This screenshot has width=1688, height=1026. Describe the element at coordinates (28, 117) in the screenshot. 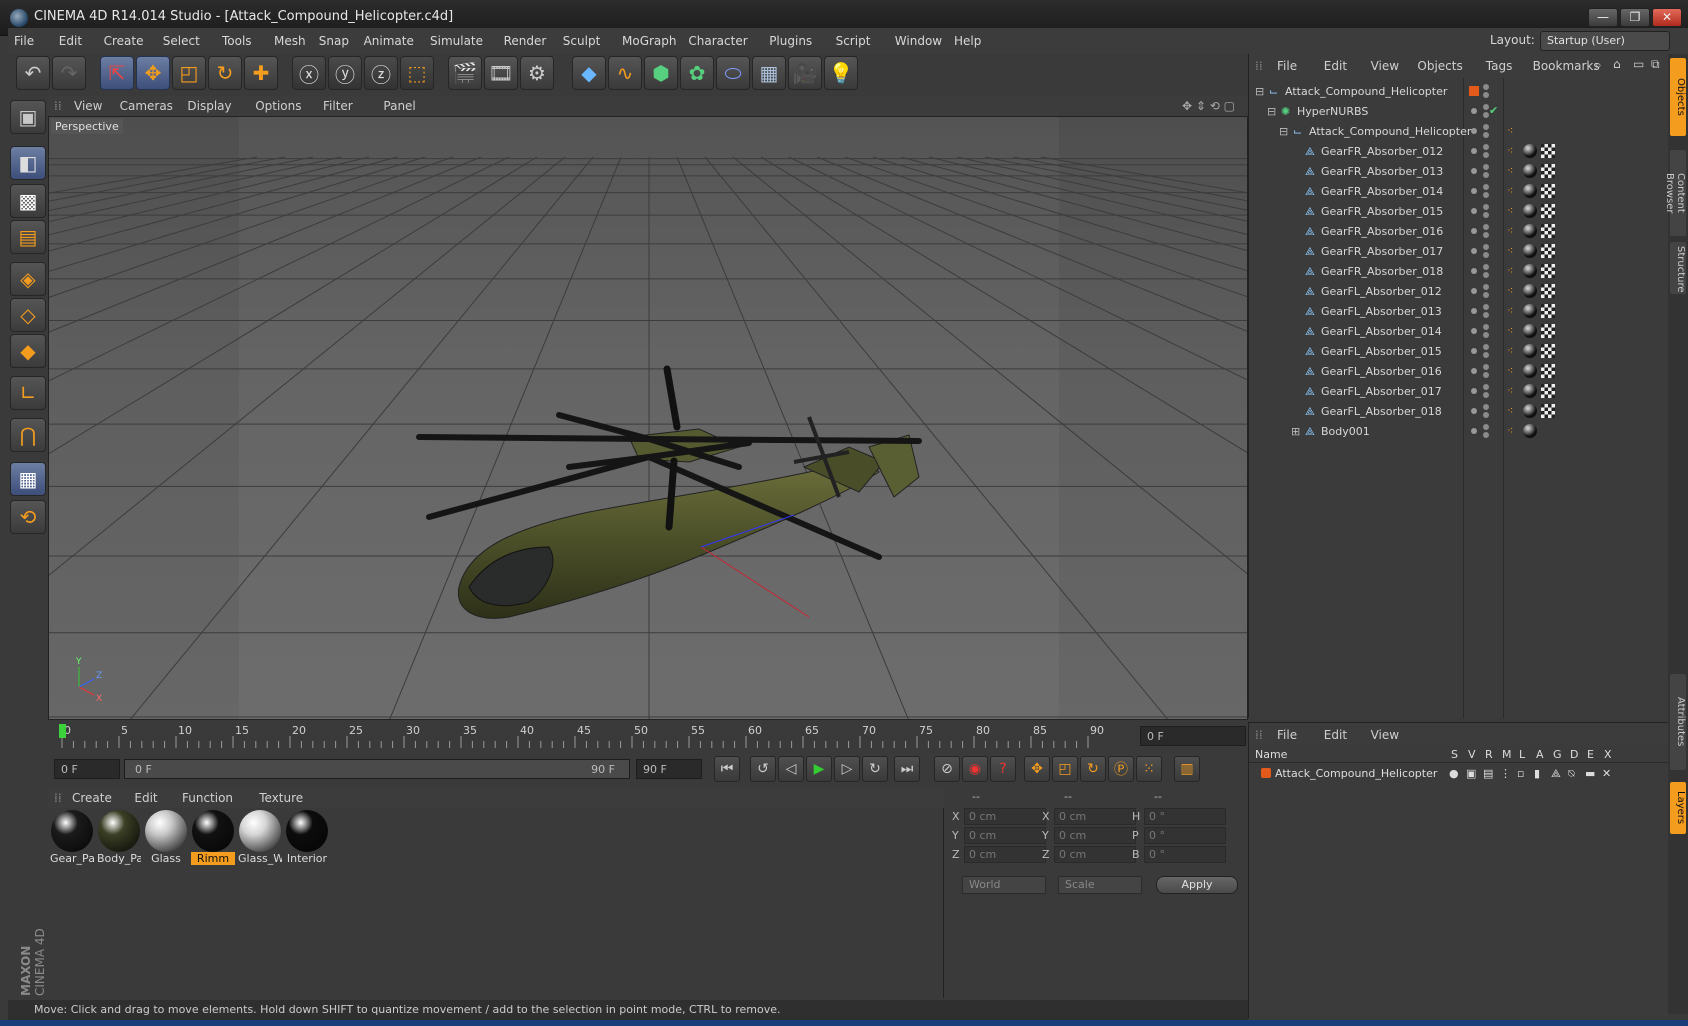

I see `make-editable-icon: ▣` at that location.